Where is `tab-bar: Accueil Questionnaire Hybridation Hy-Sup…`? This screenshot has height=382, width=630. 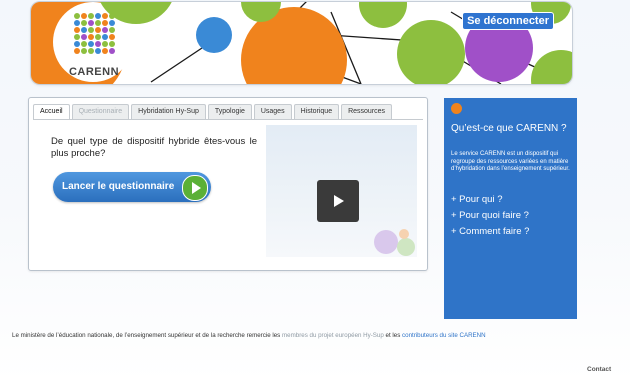 tab-bar: Accueil Questionnaire Hybridation Hy-Sup… is located at coordinates (213, 112).